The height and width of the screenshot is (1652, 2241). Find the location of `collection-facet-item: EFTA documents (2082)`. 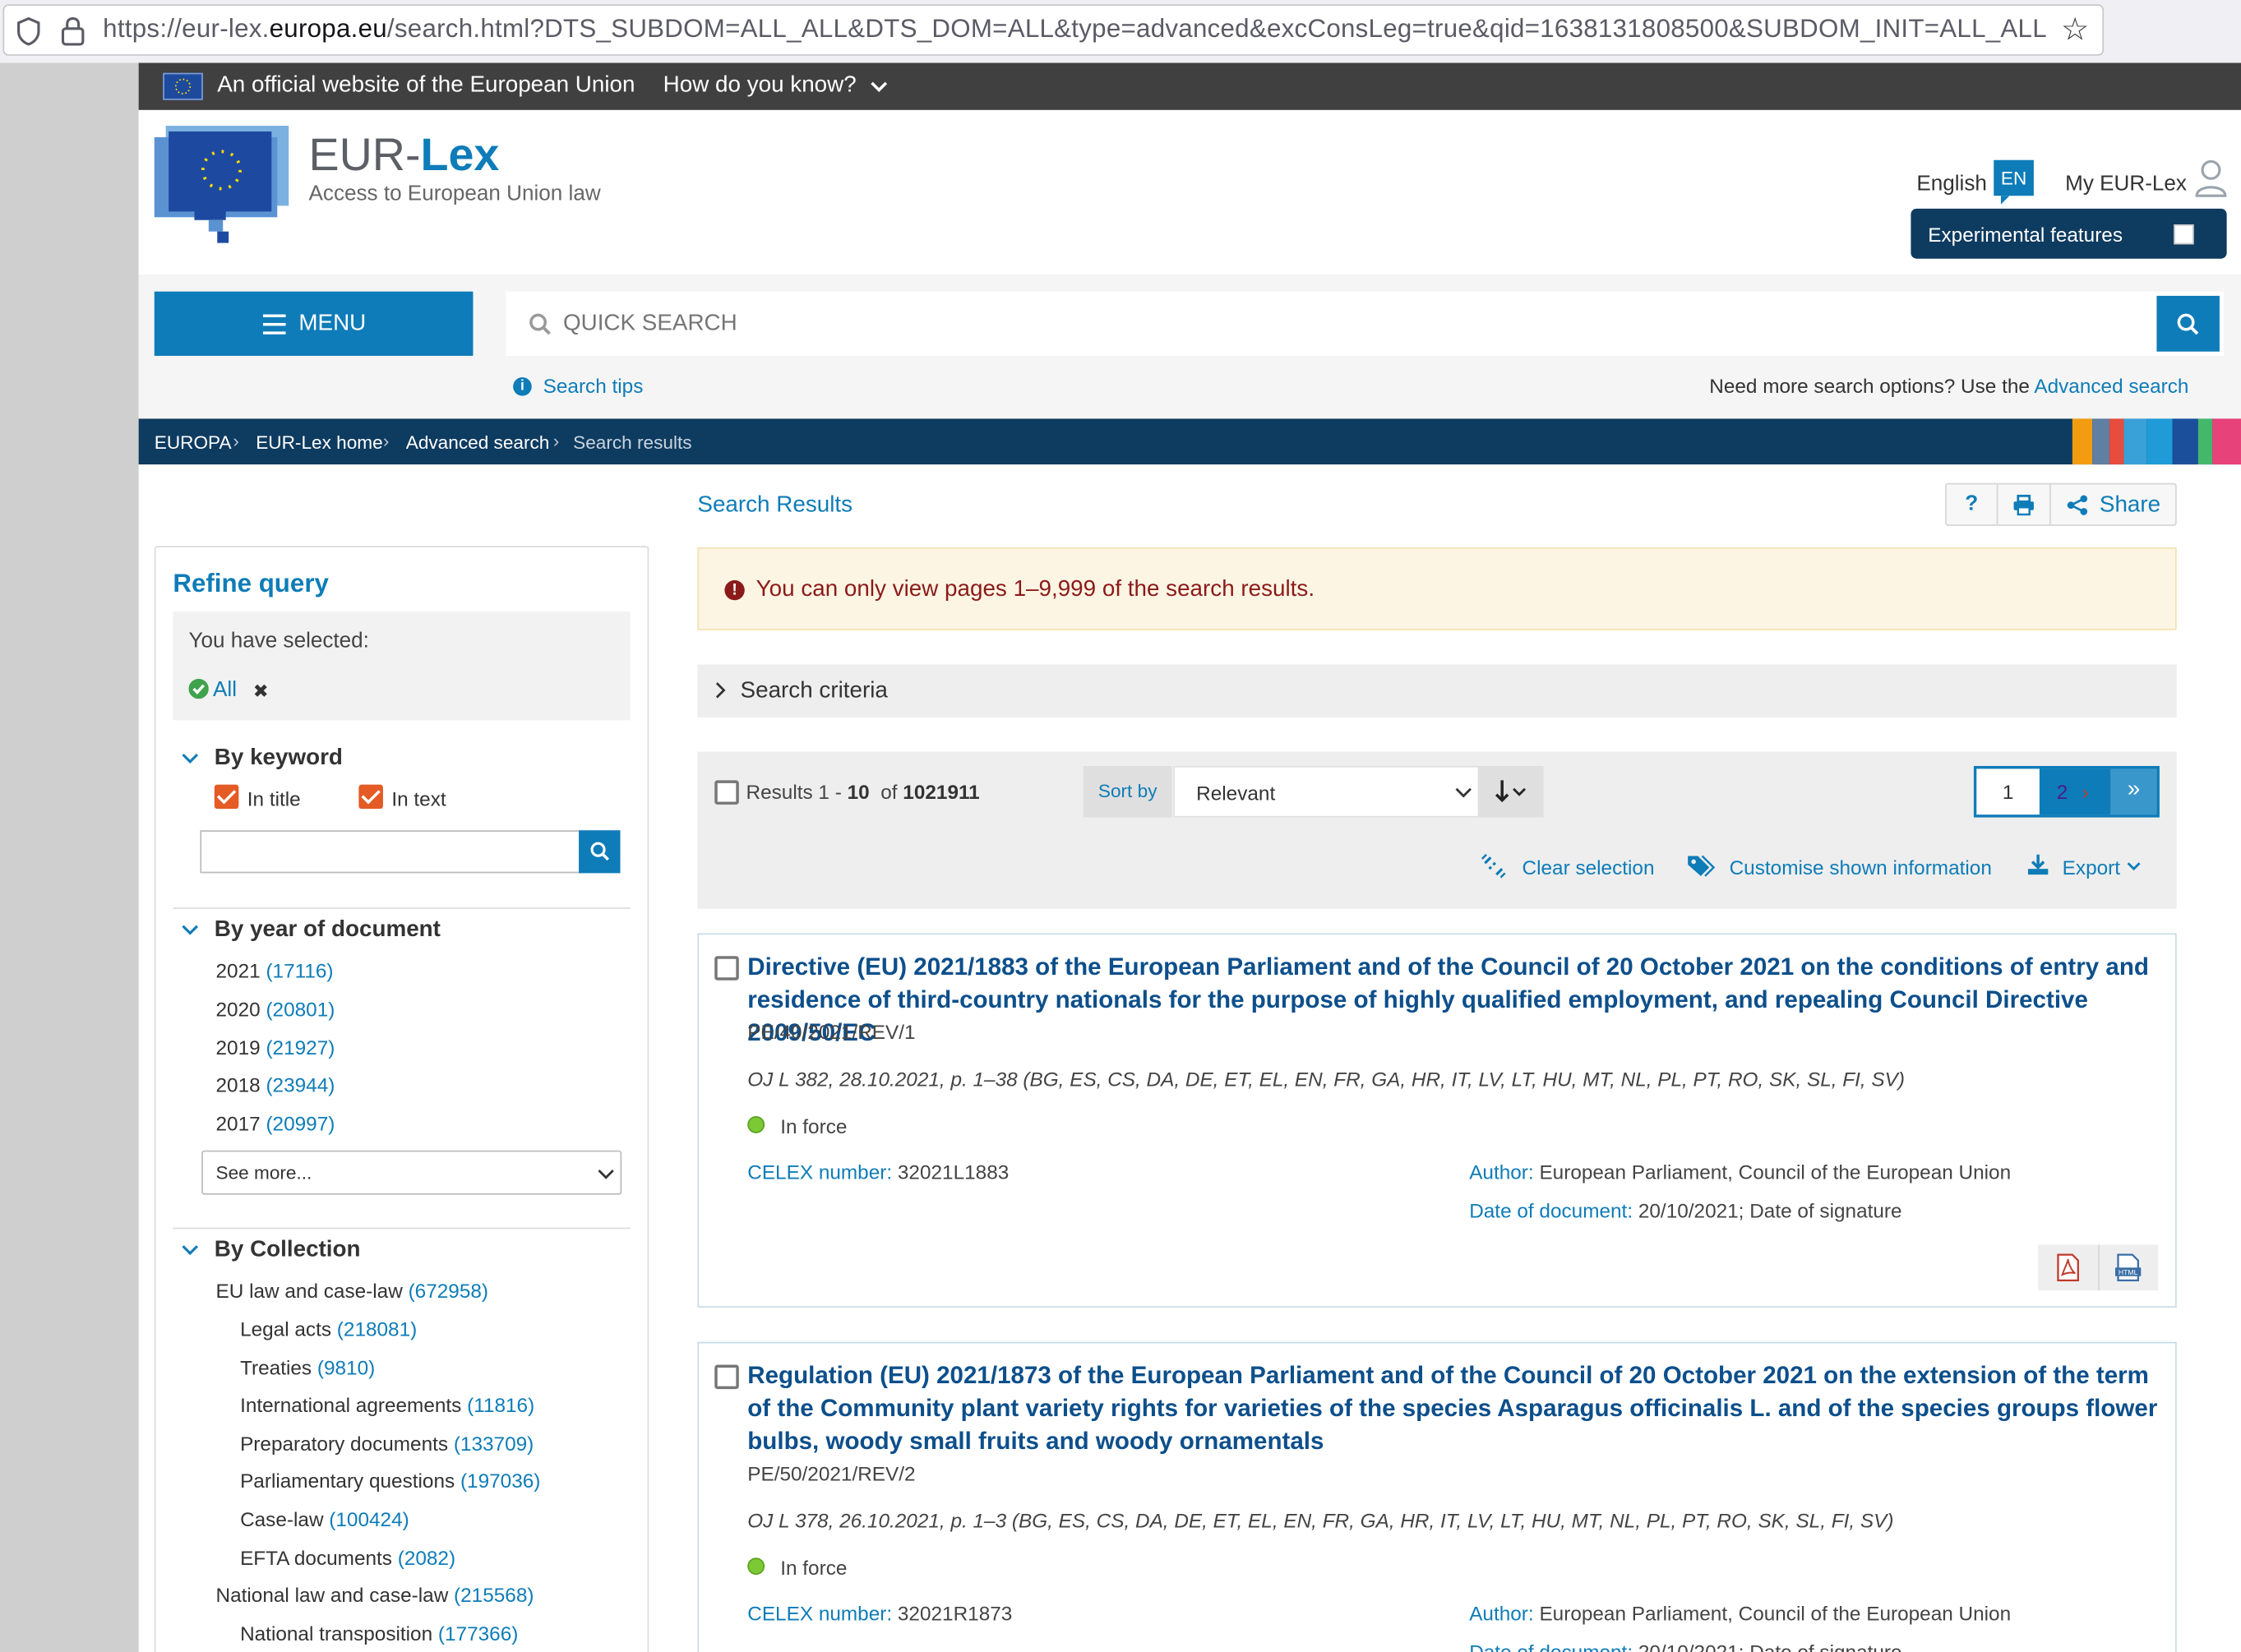

collection-facet-item: EFTA documents (2082) is located at coordinates (347, 1557).